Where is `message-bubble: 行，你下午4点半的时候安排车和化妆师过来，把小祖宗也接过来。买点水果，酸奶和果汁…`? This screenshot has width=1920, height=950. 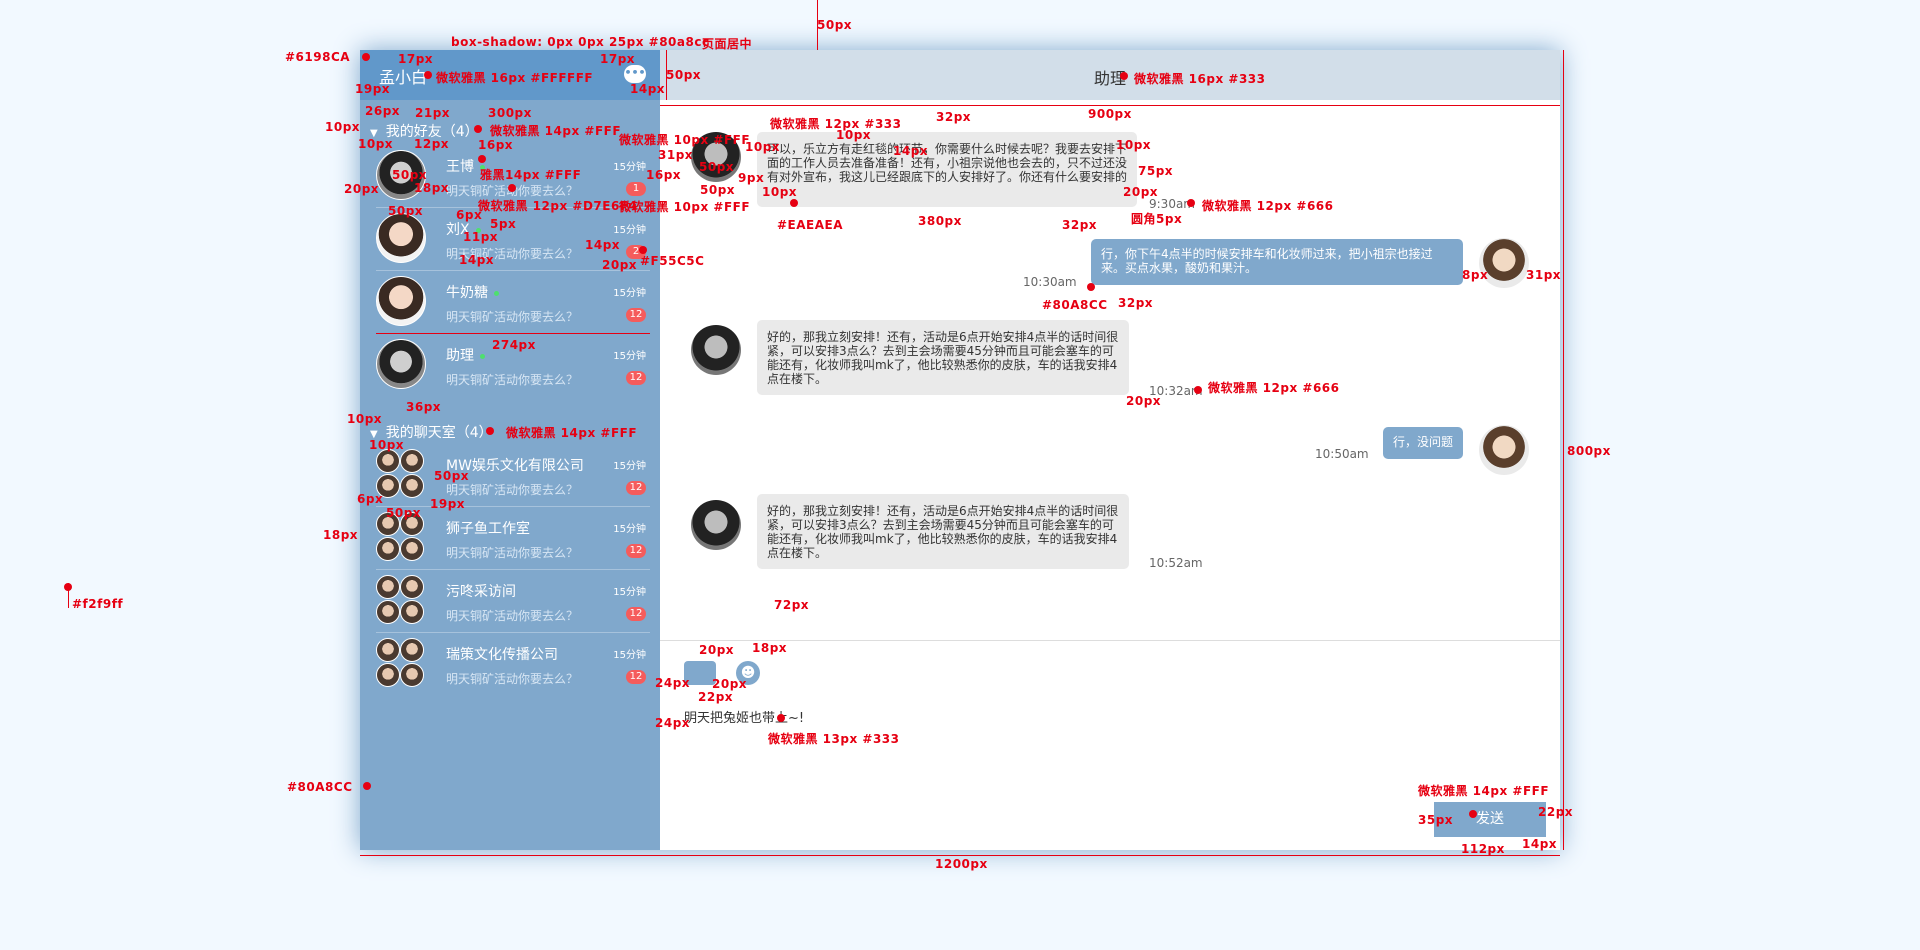 message-bubble: 行，你下午4点半的时候安排车和化妆师过来，把小祖宗也接过来。买点水果，酸奶和果汁… is located at coordinates (1277, 262).